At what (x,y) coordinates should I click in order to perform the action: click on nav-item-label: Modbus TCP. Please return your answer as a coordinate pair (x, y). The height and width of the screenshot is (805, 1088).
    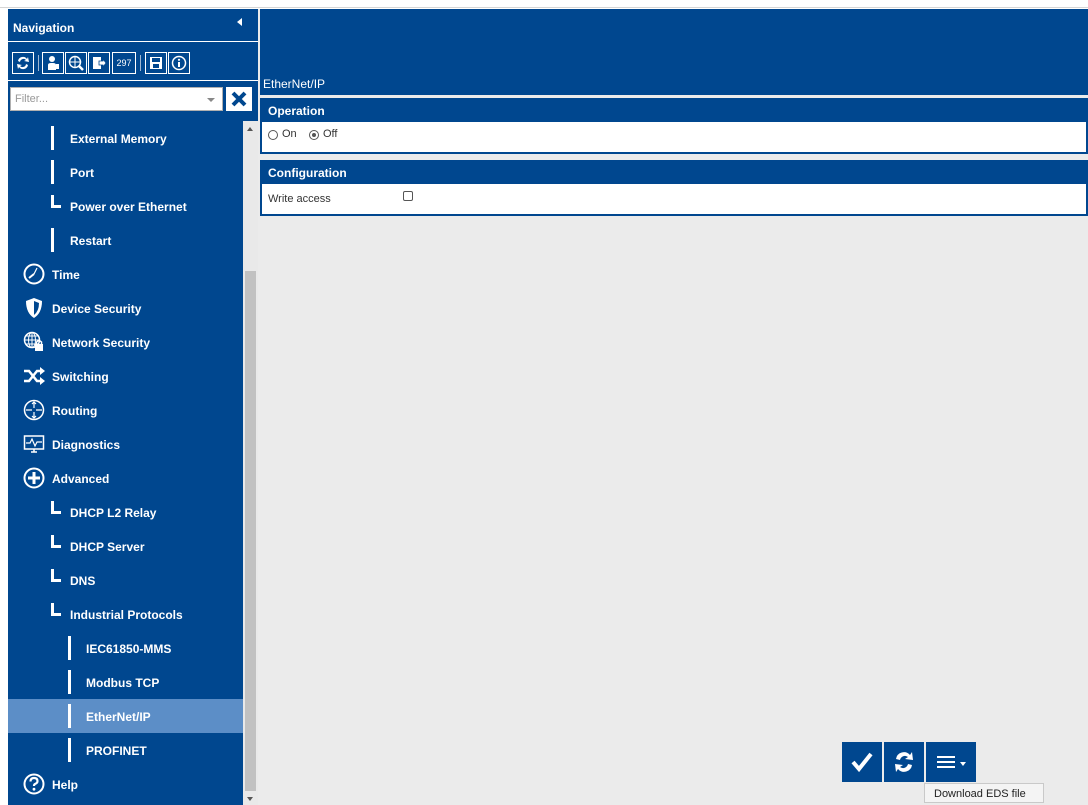
    Looking at the image, I should click on (123, 683).